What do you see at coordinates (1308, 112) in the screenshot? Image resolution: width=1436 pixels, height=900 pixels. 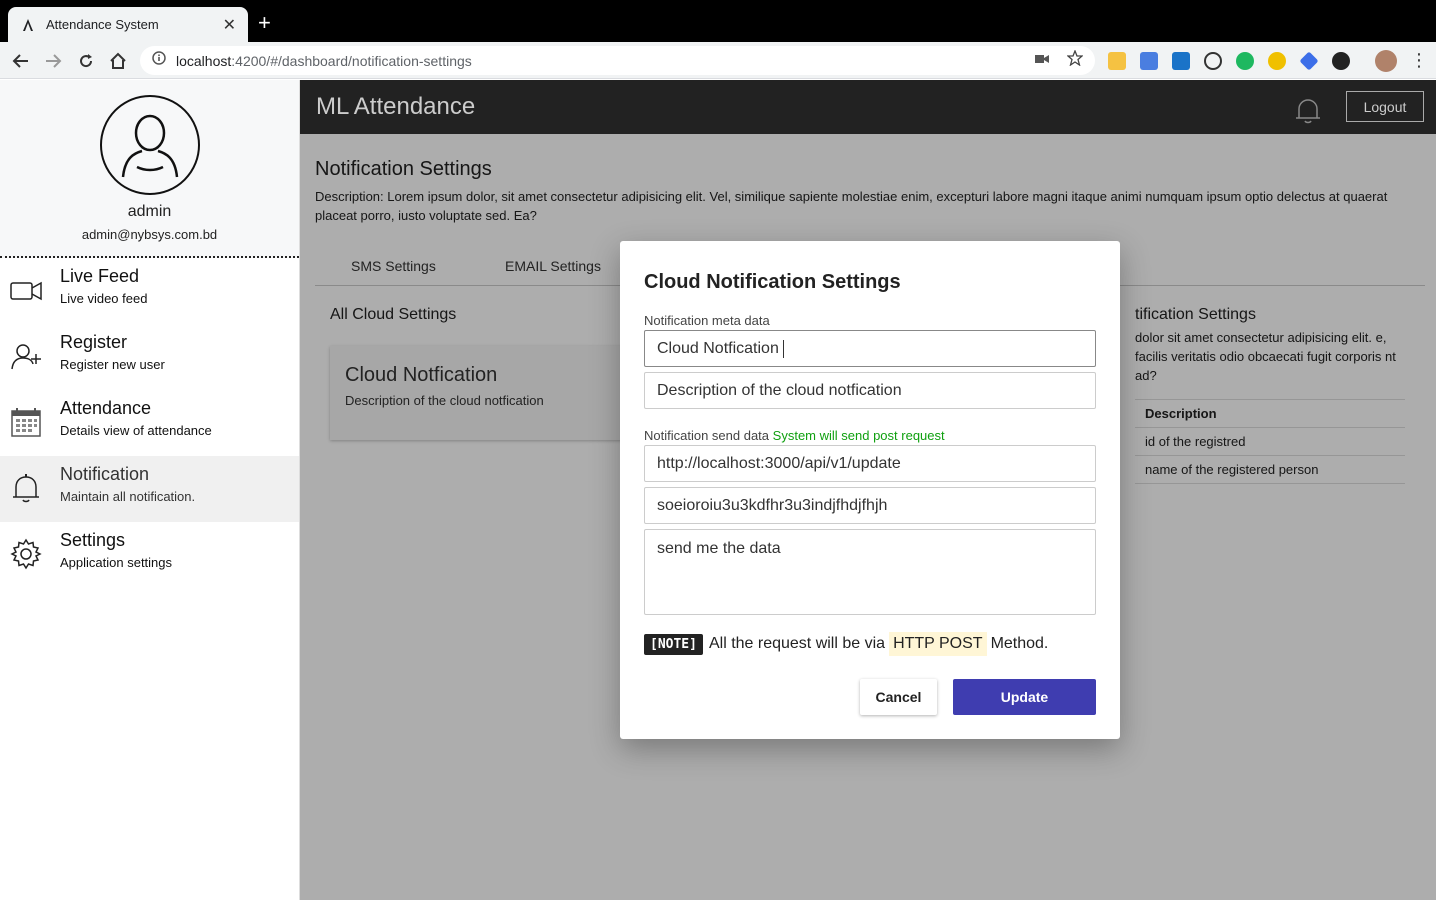 I see `notification-bell-icon` at bounding box center [1308, 112].